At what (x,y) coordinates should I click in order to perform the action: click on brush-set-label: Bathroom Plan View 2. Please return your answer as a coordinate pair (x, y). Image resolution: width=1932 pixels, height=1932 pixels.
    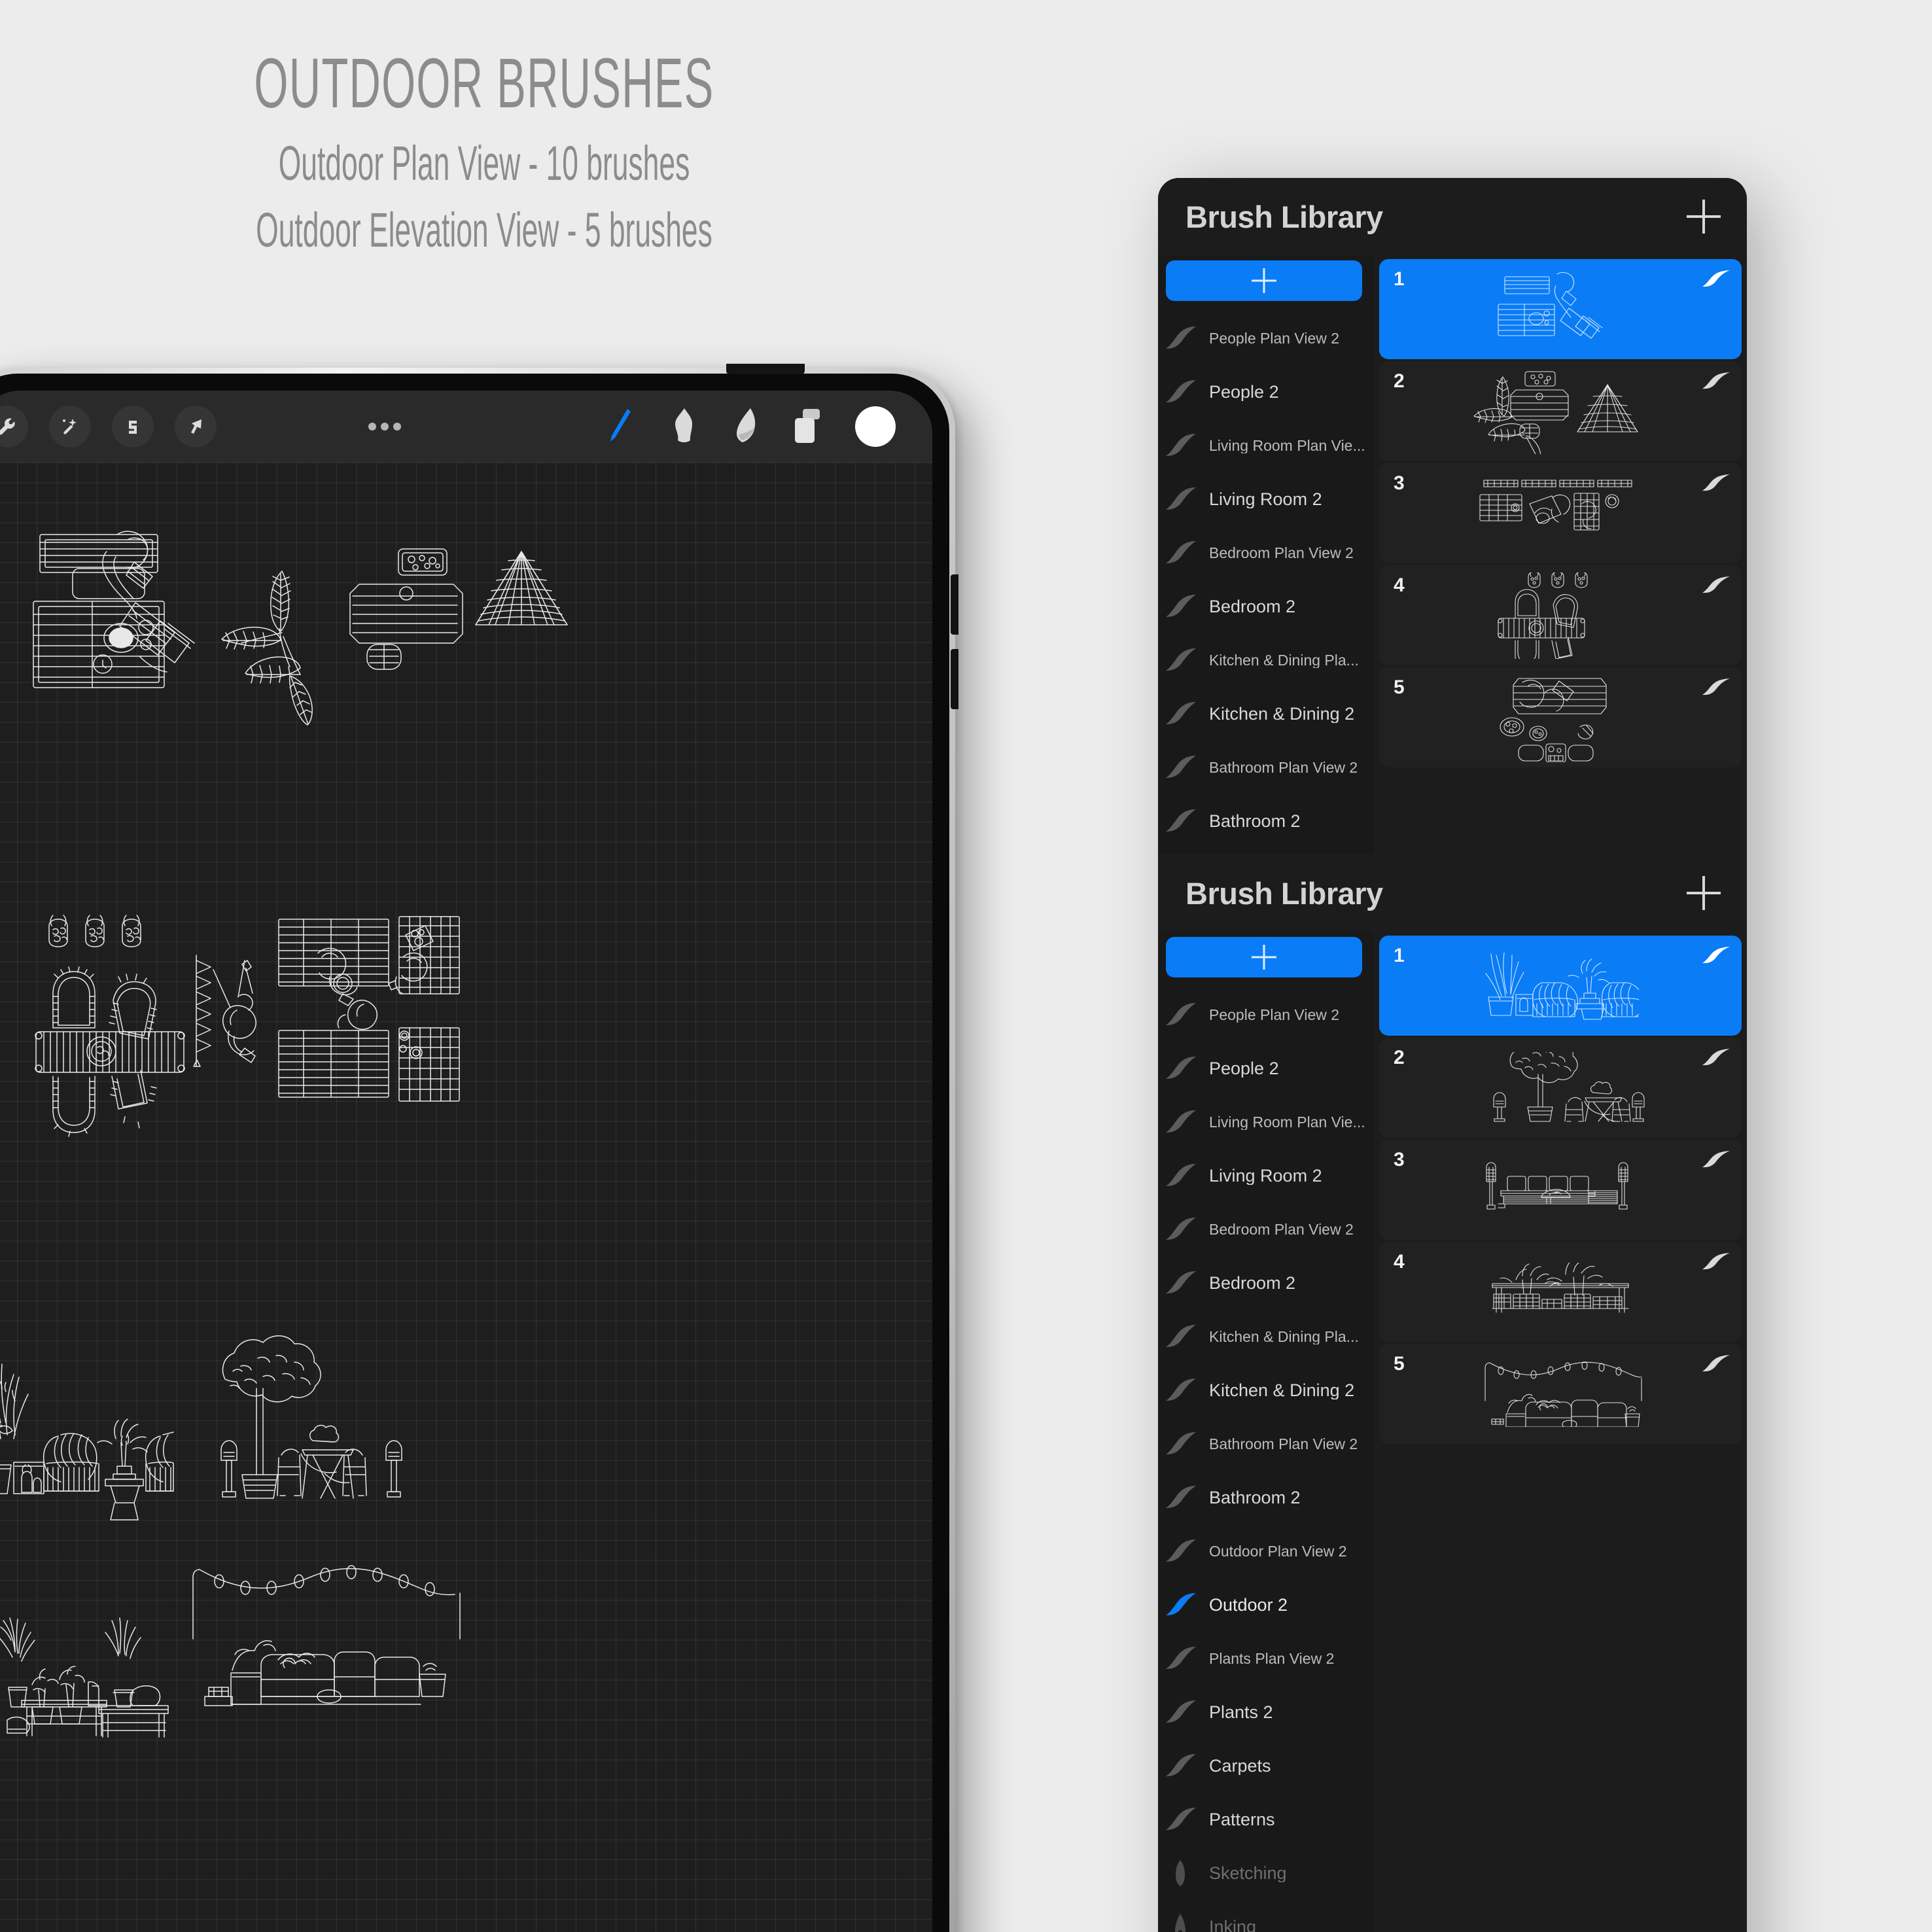
    Looking at the image, I should click on (1283, 1444).